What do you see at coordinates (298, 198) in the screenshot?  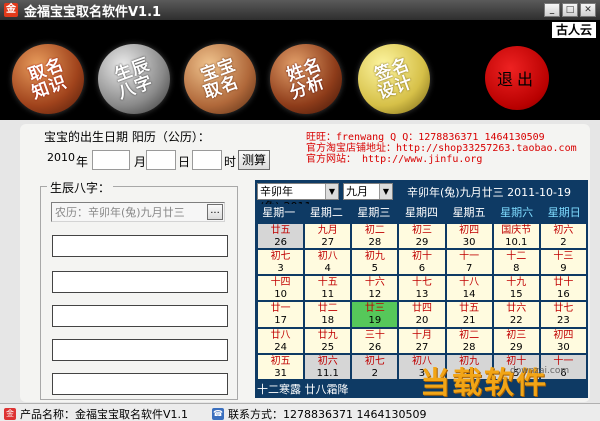 I see `year-select: 辛卯年(兔)-2011 ▼` at bounding box center [298, 198].